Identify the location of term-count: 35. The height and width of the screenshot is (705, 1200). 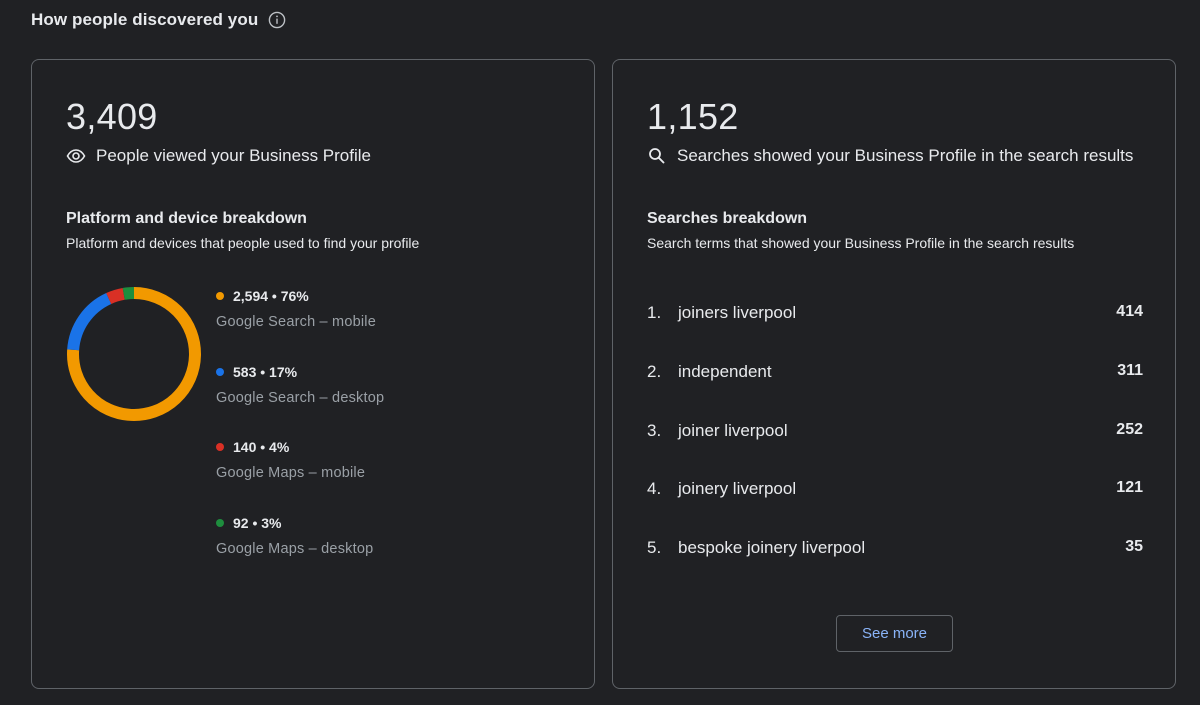
(1134, 547).